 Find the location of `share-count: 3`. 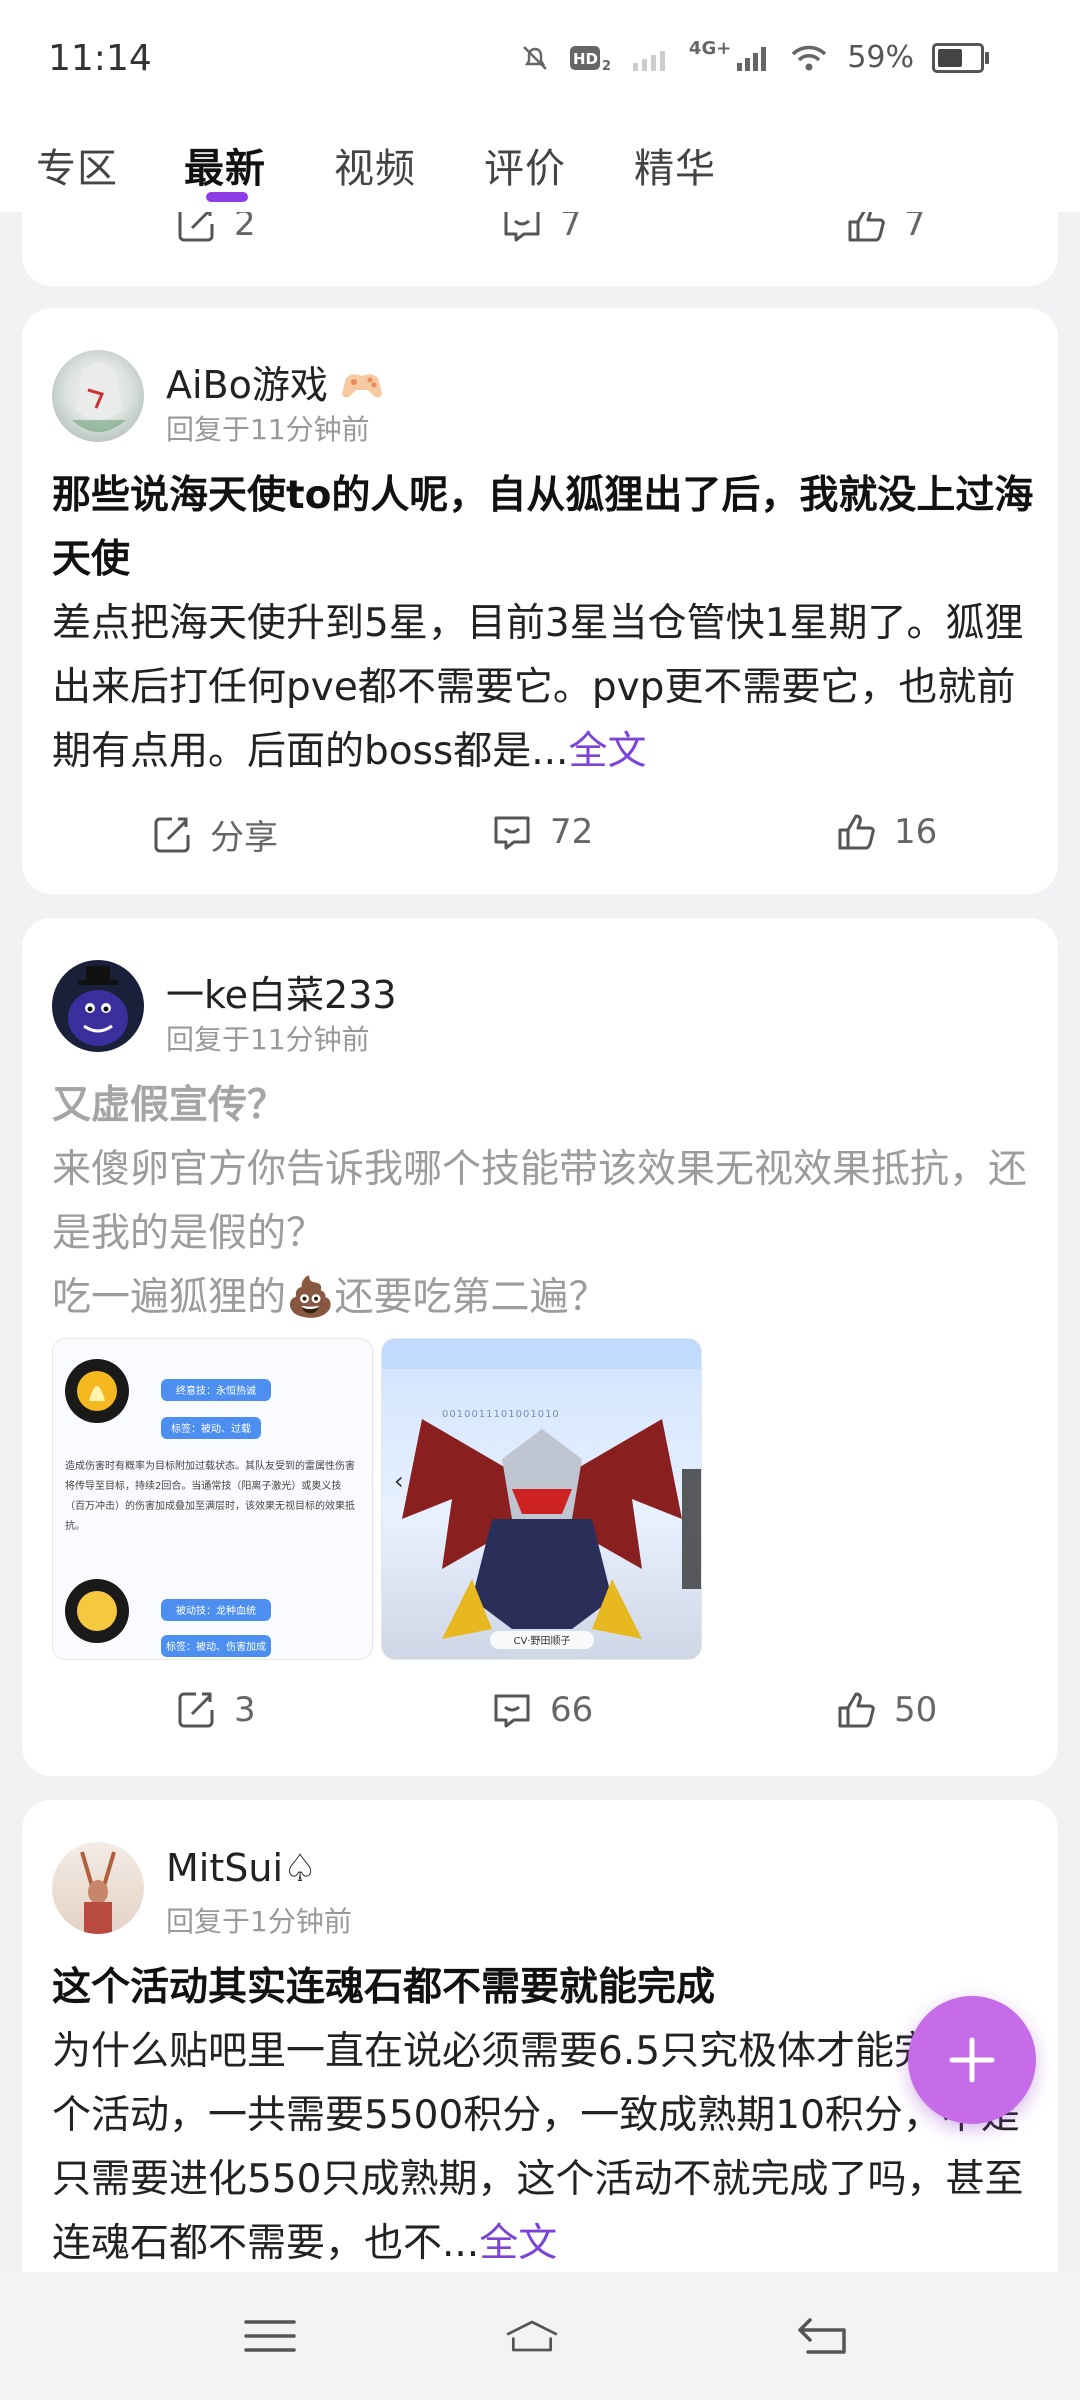

share-count: 3 is located at coordinates (245, 1710).